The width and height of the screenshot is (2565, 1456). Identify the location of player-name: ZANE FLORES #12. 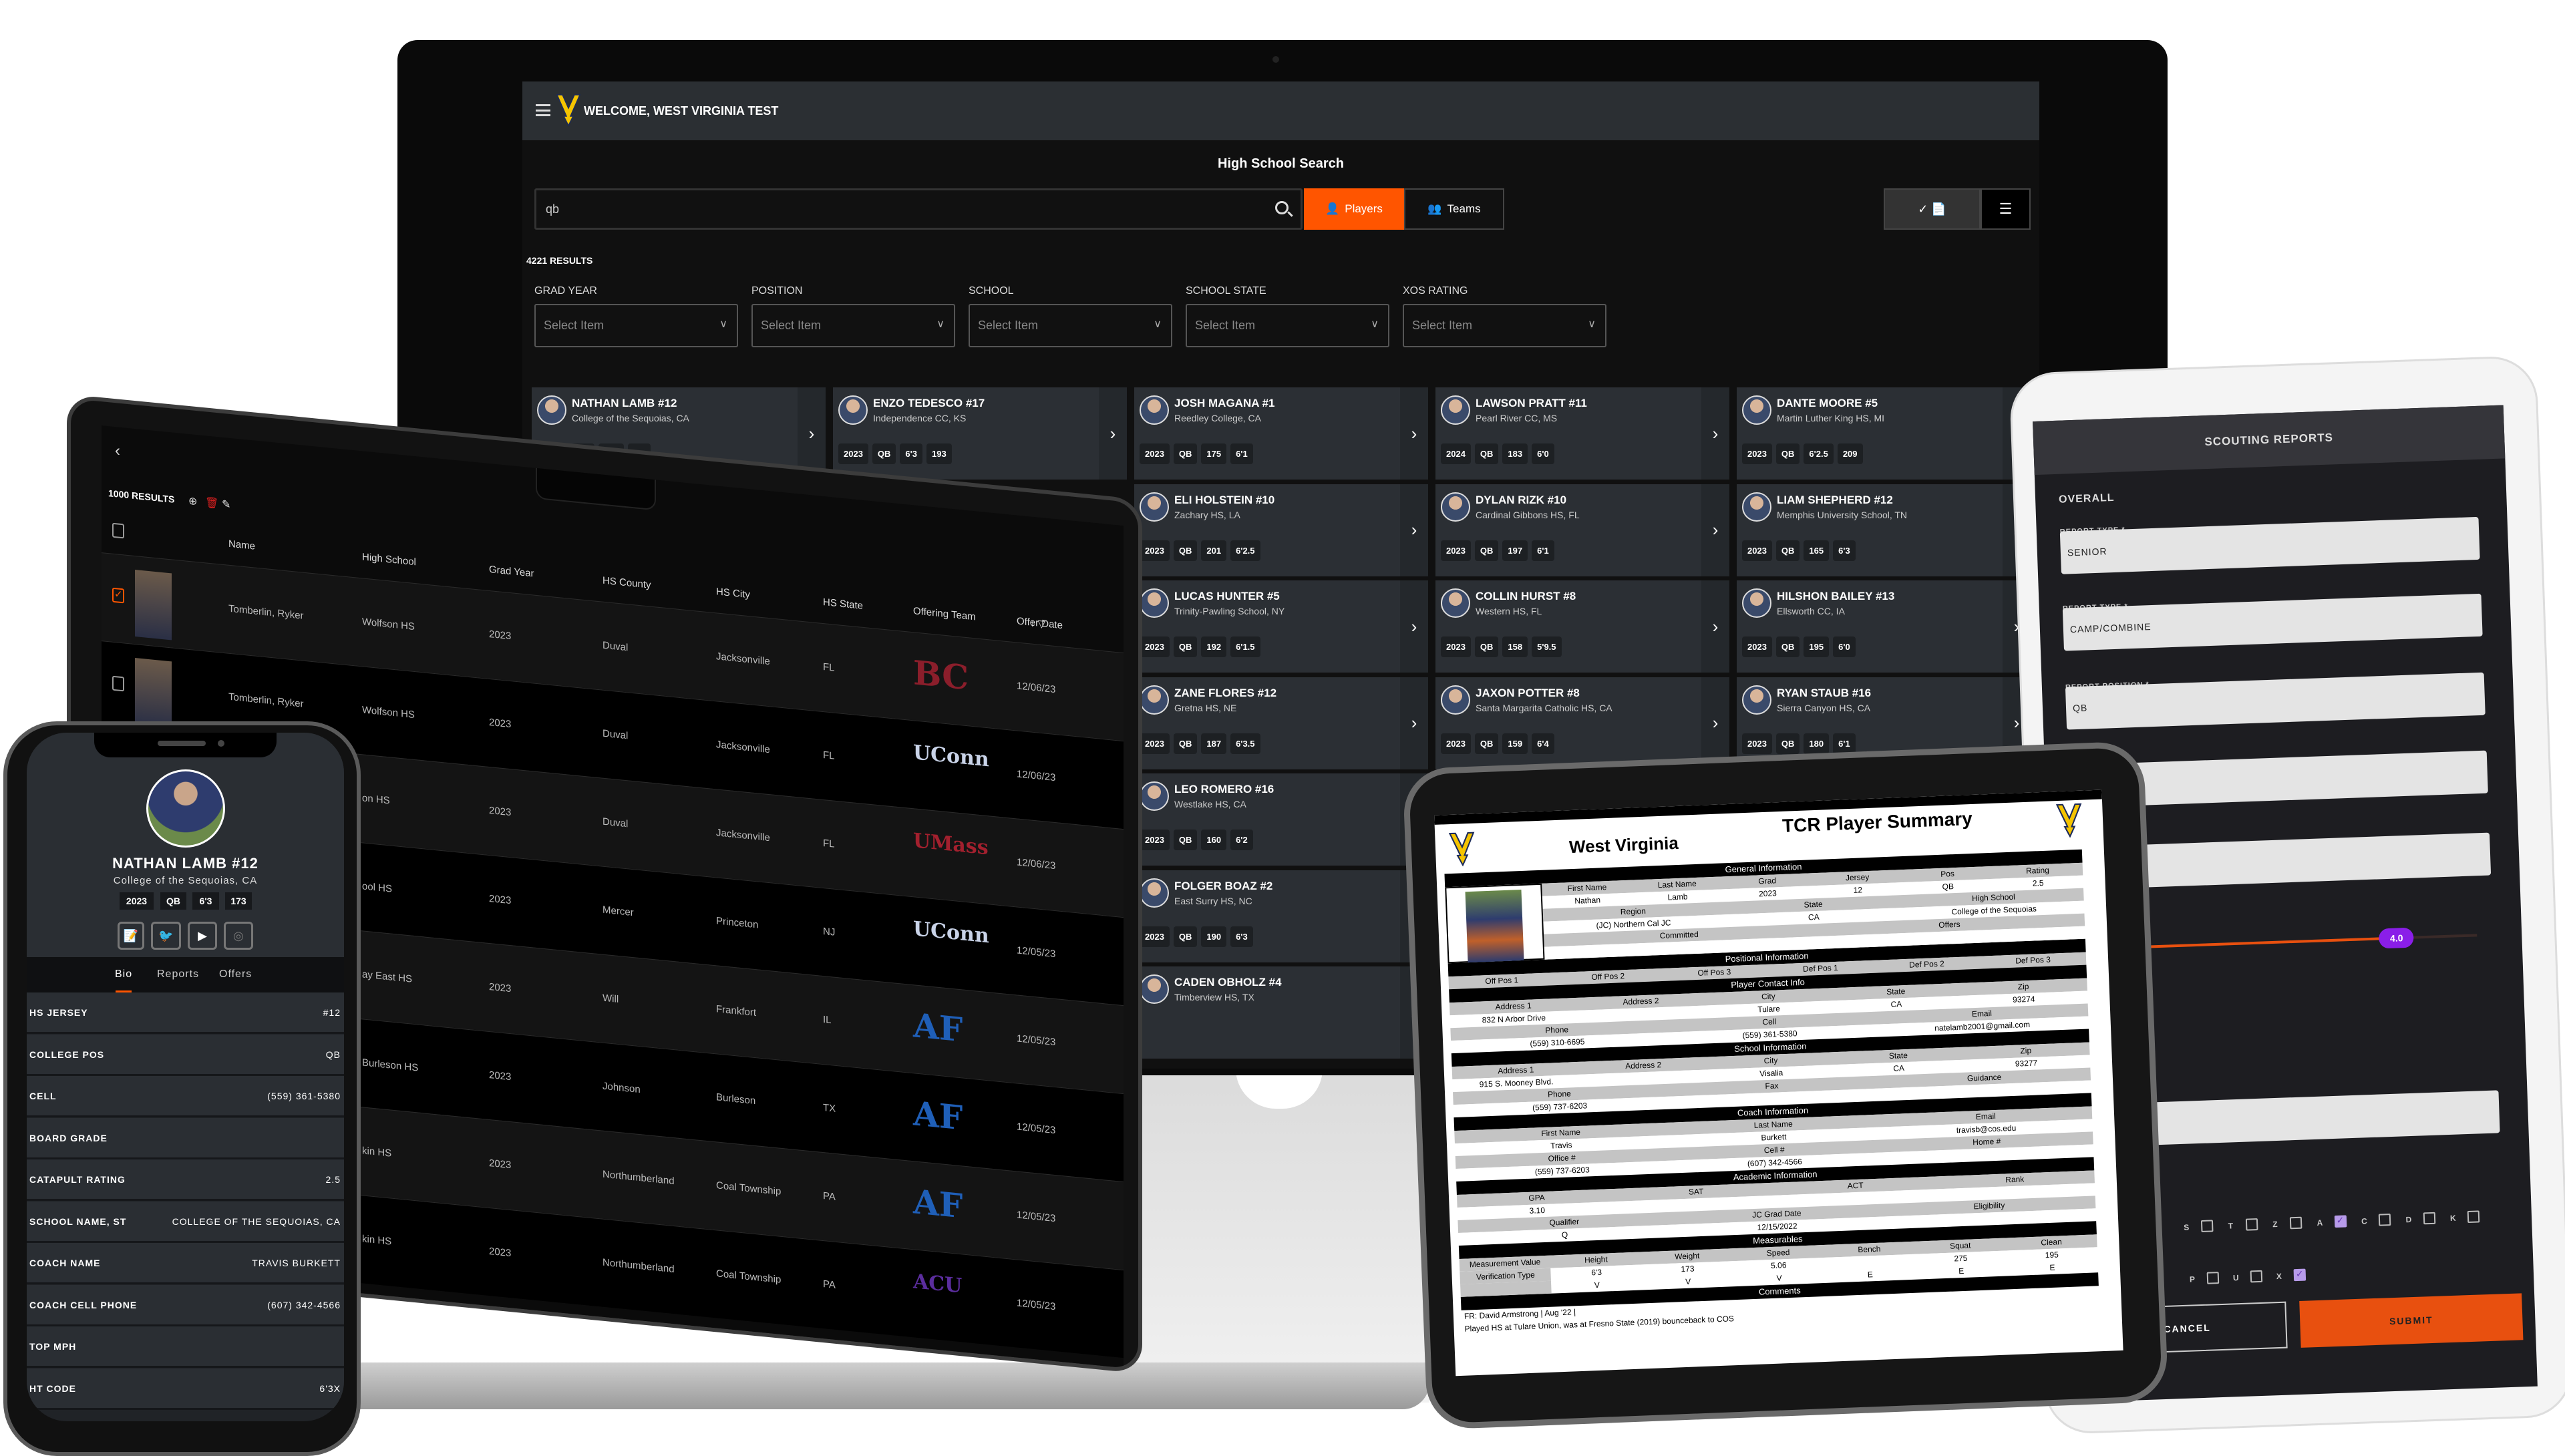
(1225, 692).